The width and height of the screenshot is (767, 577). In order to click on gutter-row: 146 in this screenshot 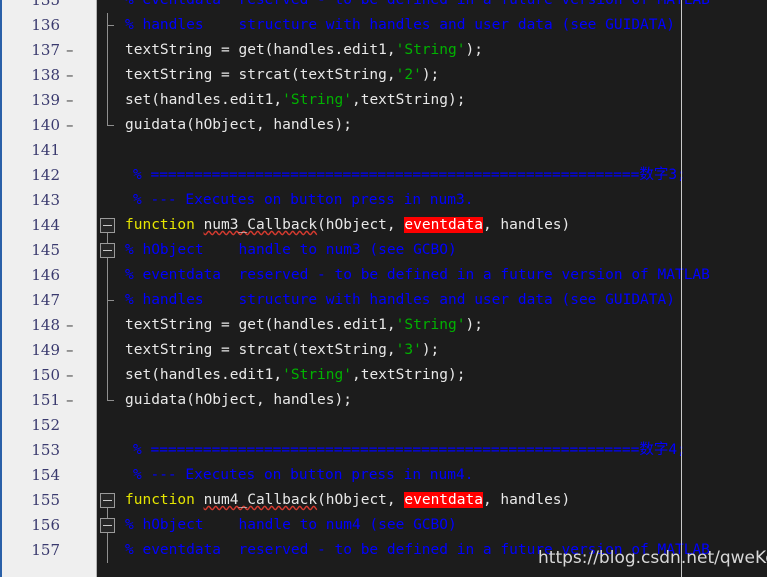, I will do `click(50, 275)`.